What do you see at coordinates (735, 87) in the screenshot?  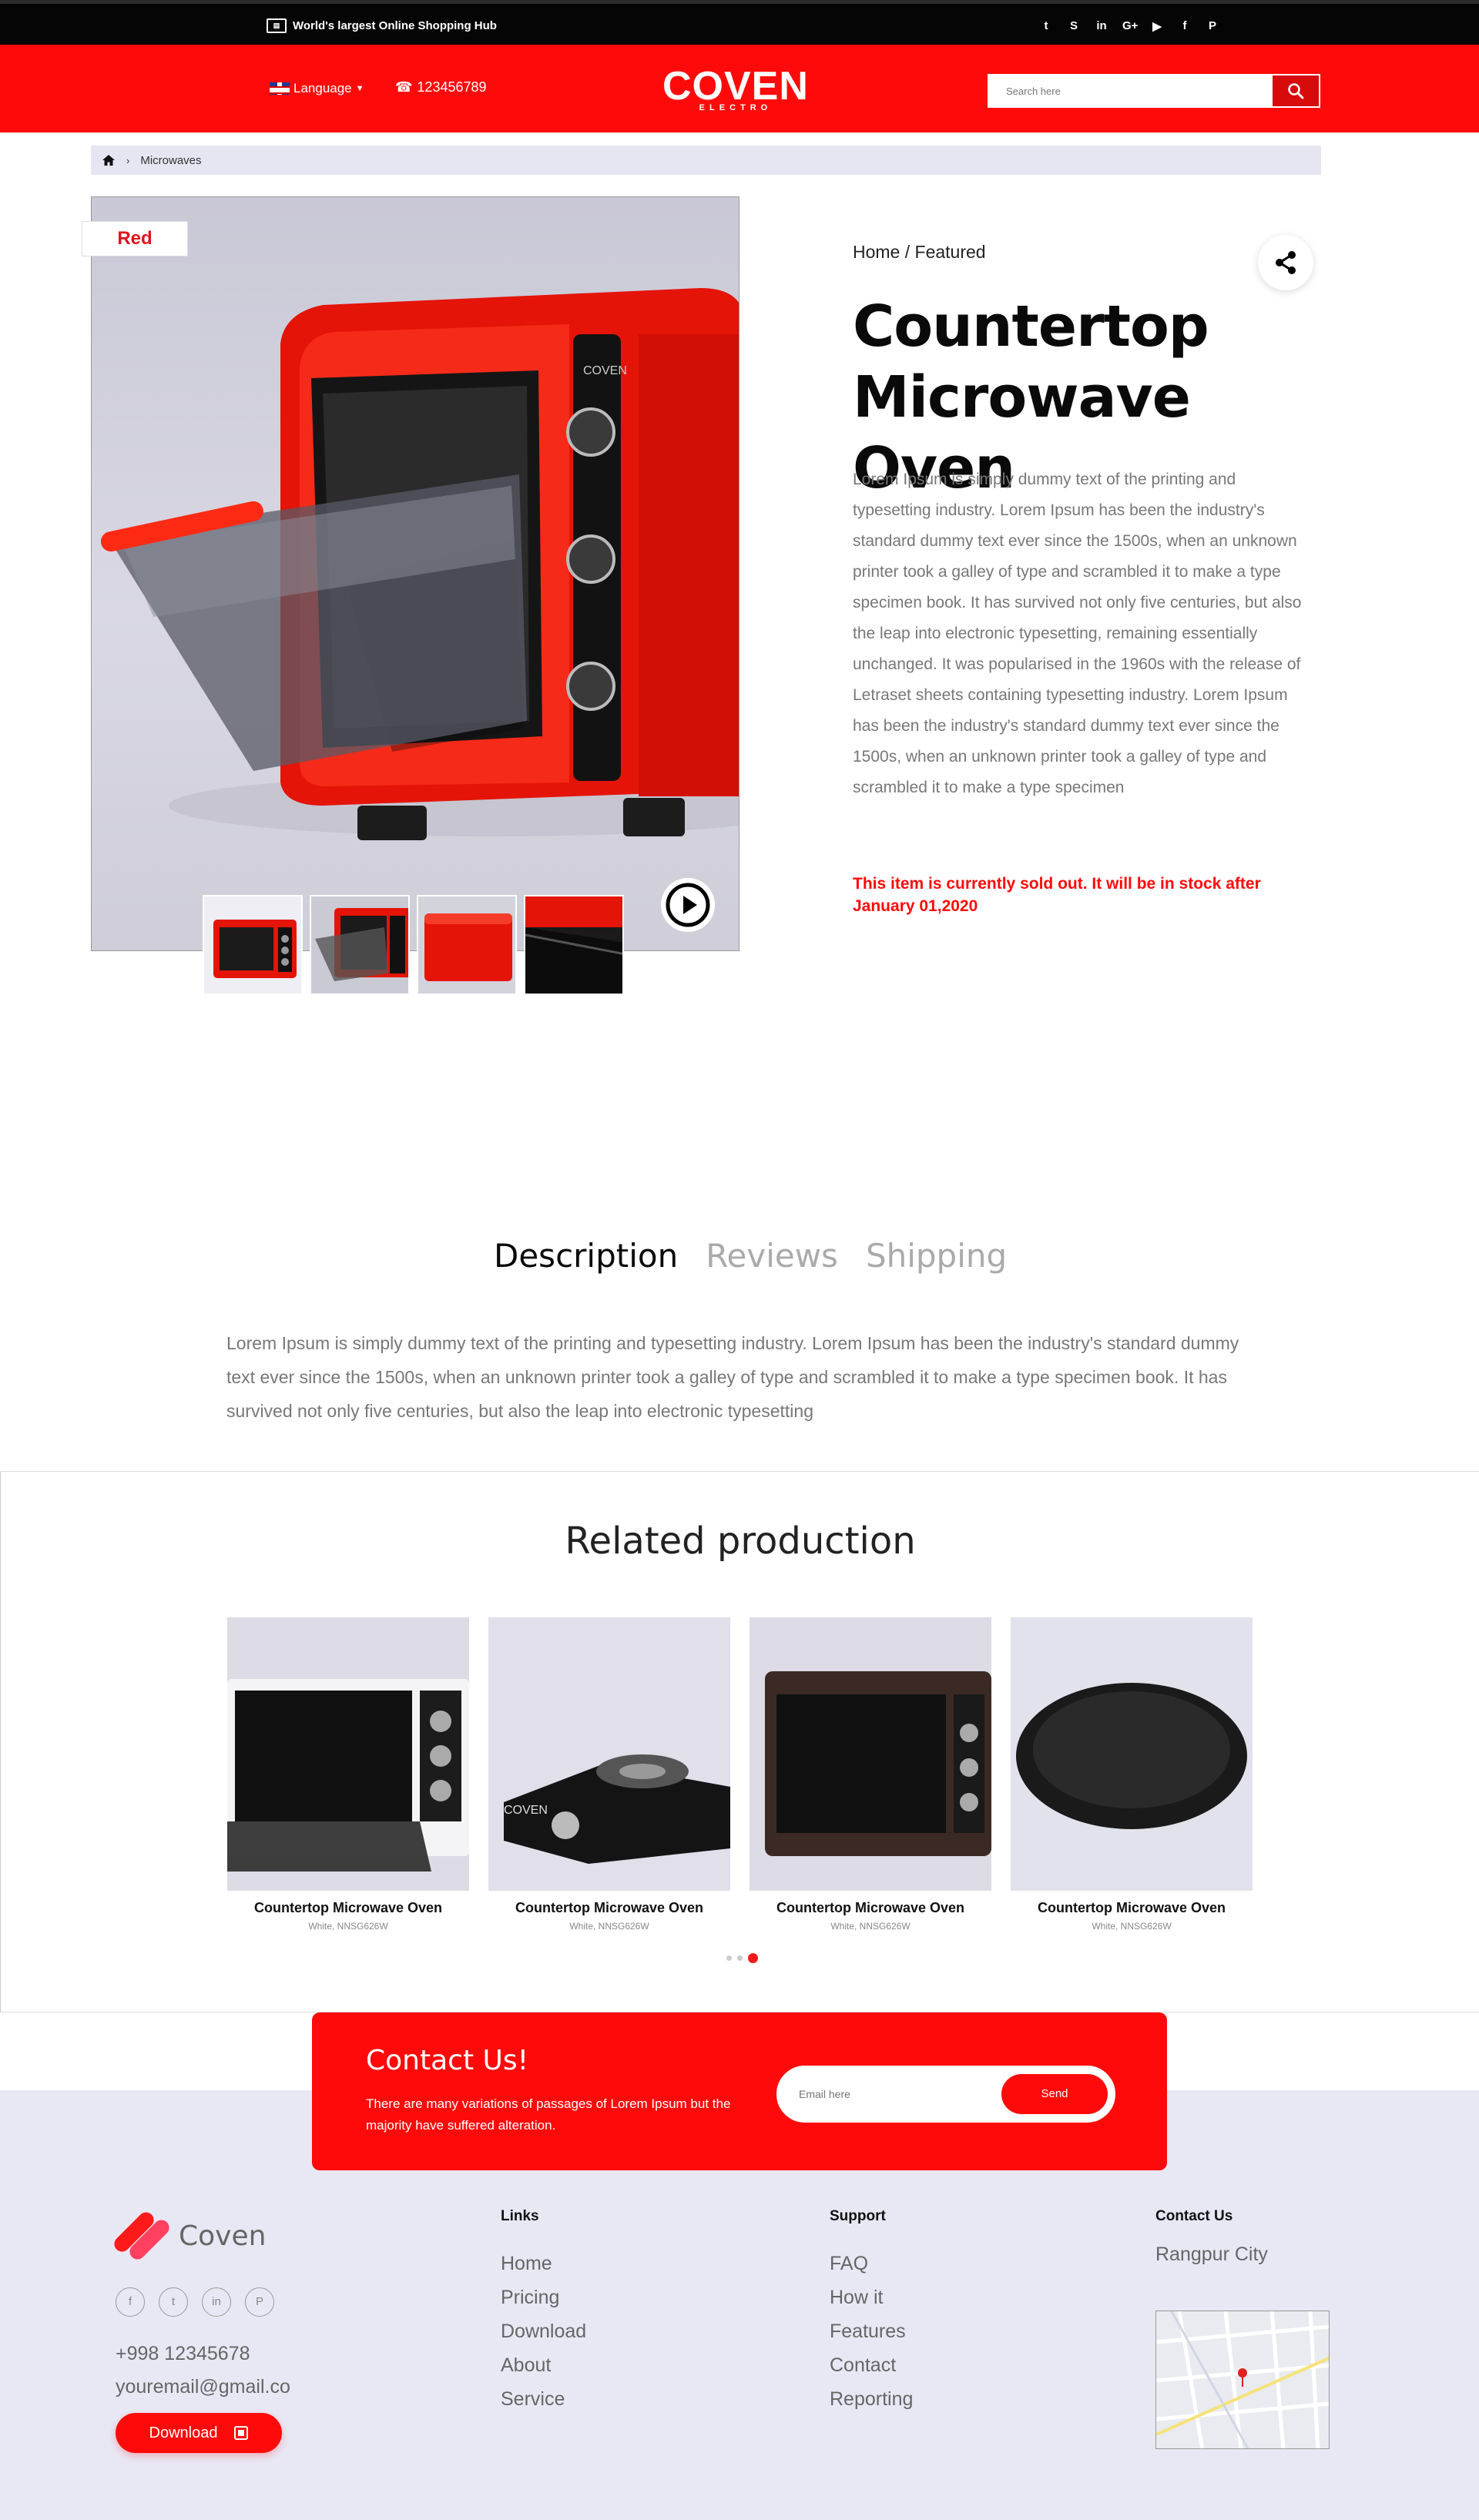 I see `logo-main: COVEN` at bounding box center [735, 87].